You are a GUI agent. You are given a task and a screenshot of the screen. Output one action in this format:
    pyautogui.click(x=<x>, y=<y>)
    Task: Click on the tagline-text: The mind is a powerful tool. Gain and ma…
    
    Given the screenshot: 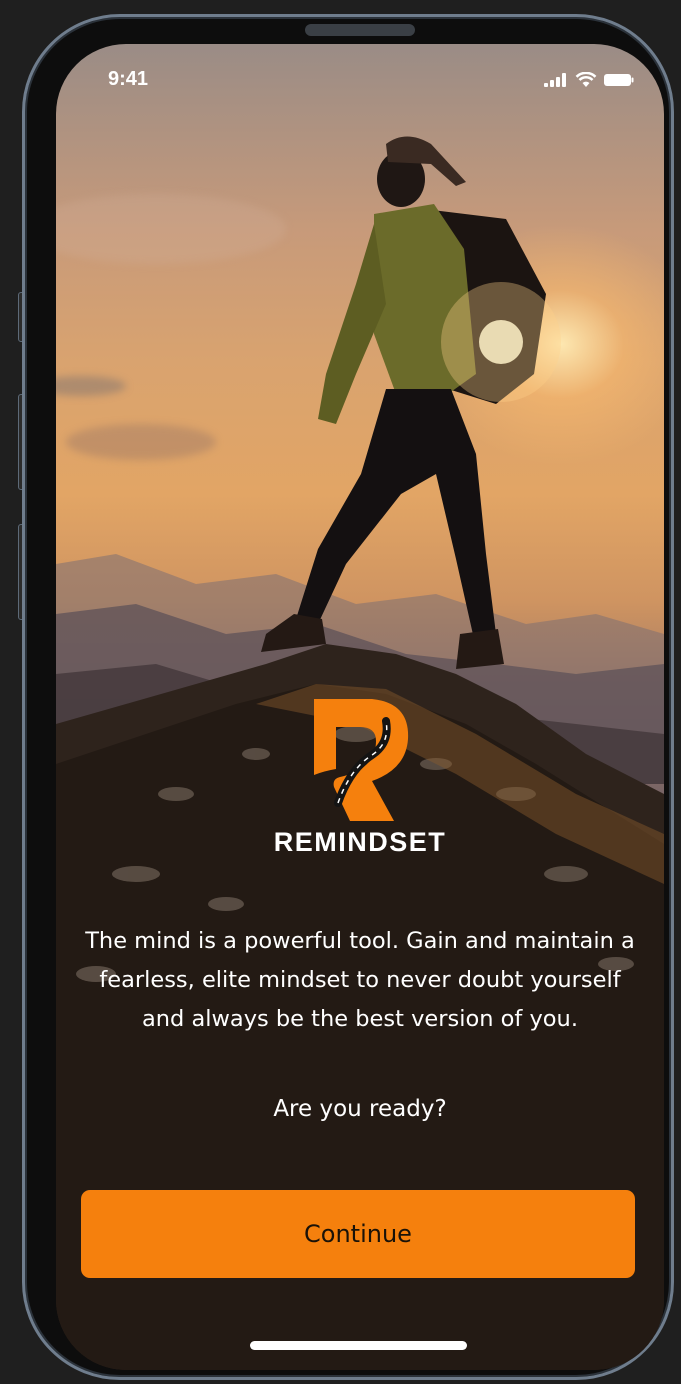 What is the action you would take?
    pyautogui.click(x=360, y=980)
    